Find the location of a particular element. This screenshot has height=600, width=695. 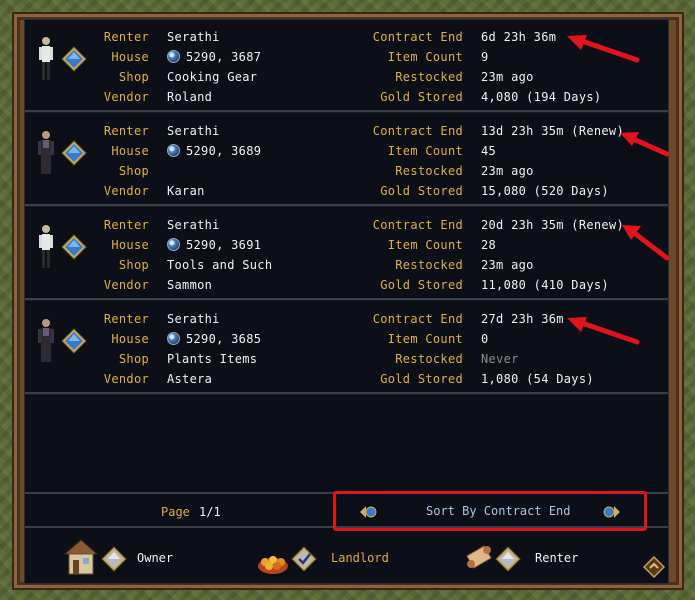

contract-end-value: 13d 23h 35m (Renew) is located at coordinates (552, 131).